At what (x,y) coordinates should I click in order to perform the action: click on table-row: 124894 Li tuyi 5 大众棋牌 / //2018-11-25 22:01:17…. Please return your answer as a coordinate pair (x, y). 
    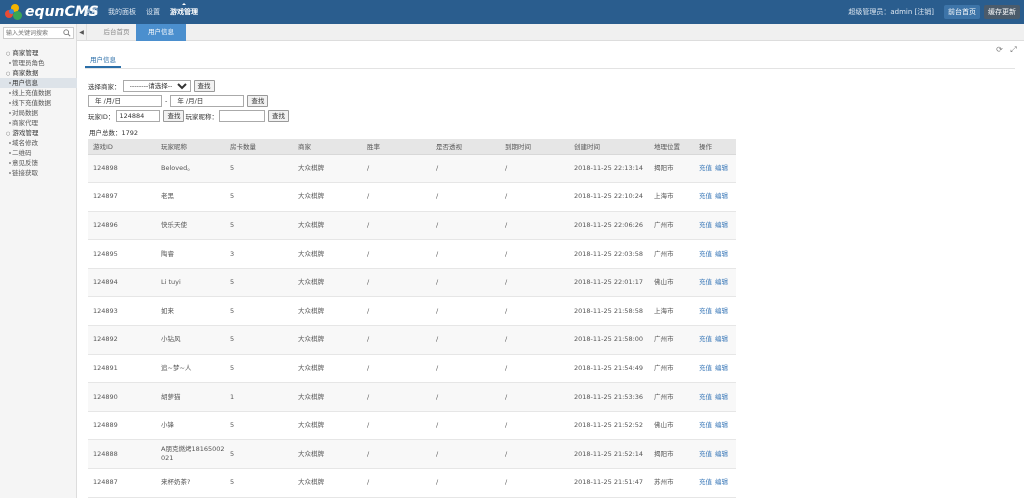
    Looking at the image, I should click on (412, 283).